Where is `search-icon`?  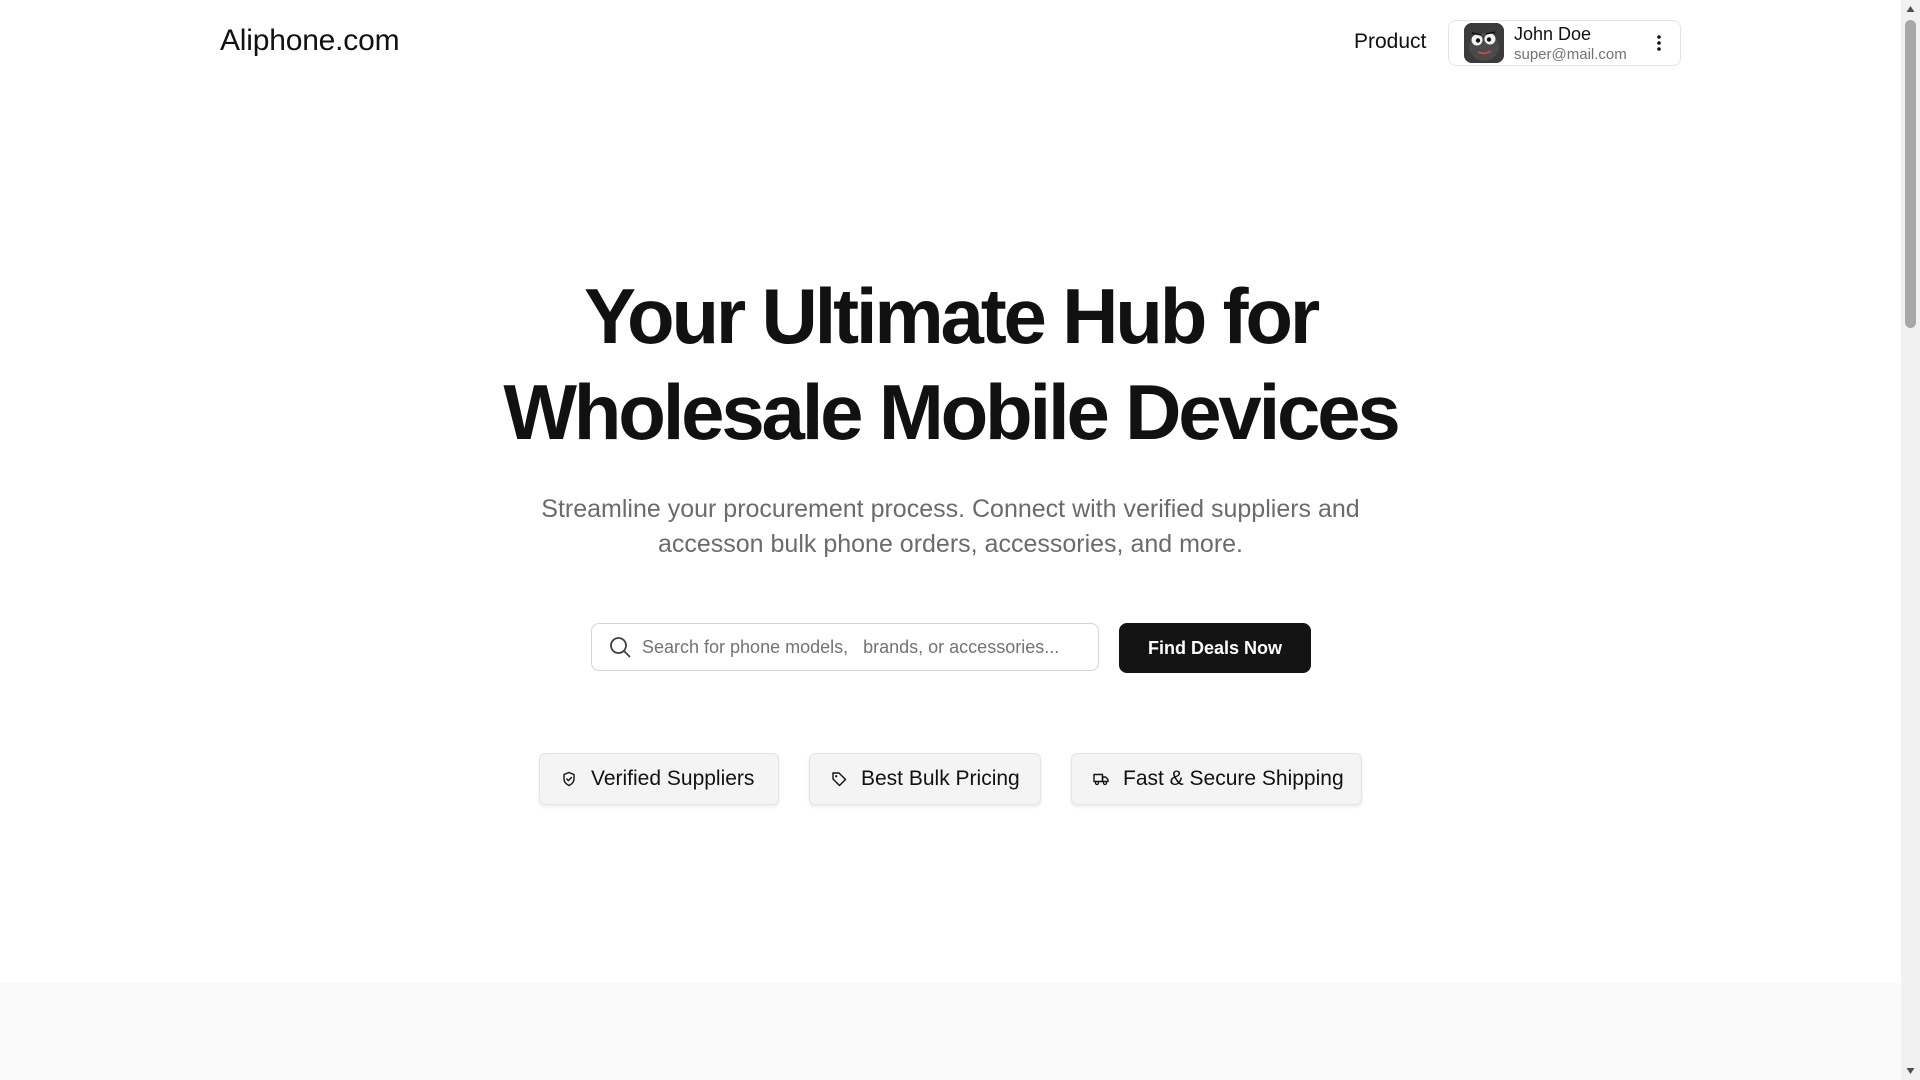
search-icon is located at coordinates (620, 647).